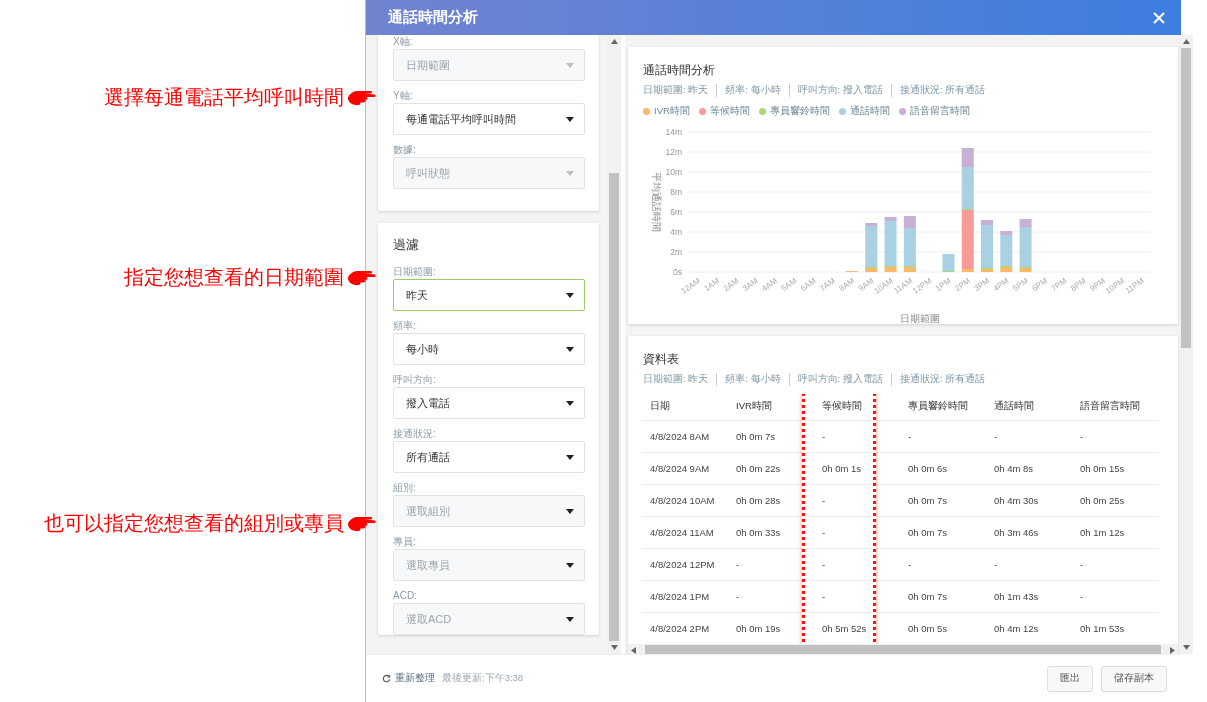  What do you see at coordinates (1116, 407) in the screenshot?
I see `column-header: 語音留言時間` at bounding box center [1116, 407].